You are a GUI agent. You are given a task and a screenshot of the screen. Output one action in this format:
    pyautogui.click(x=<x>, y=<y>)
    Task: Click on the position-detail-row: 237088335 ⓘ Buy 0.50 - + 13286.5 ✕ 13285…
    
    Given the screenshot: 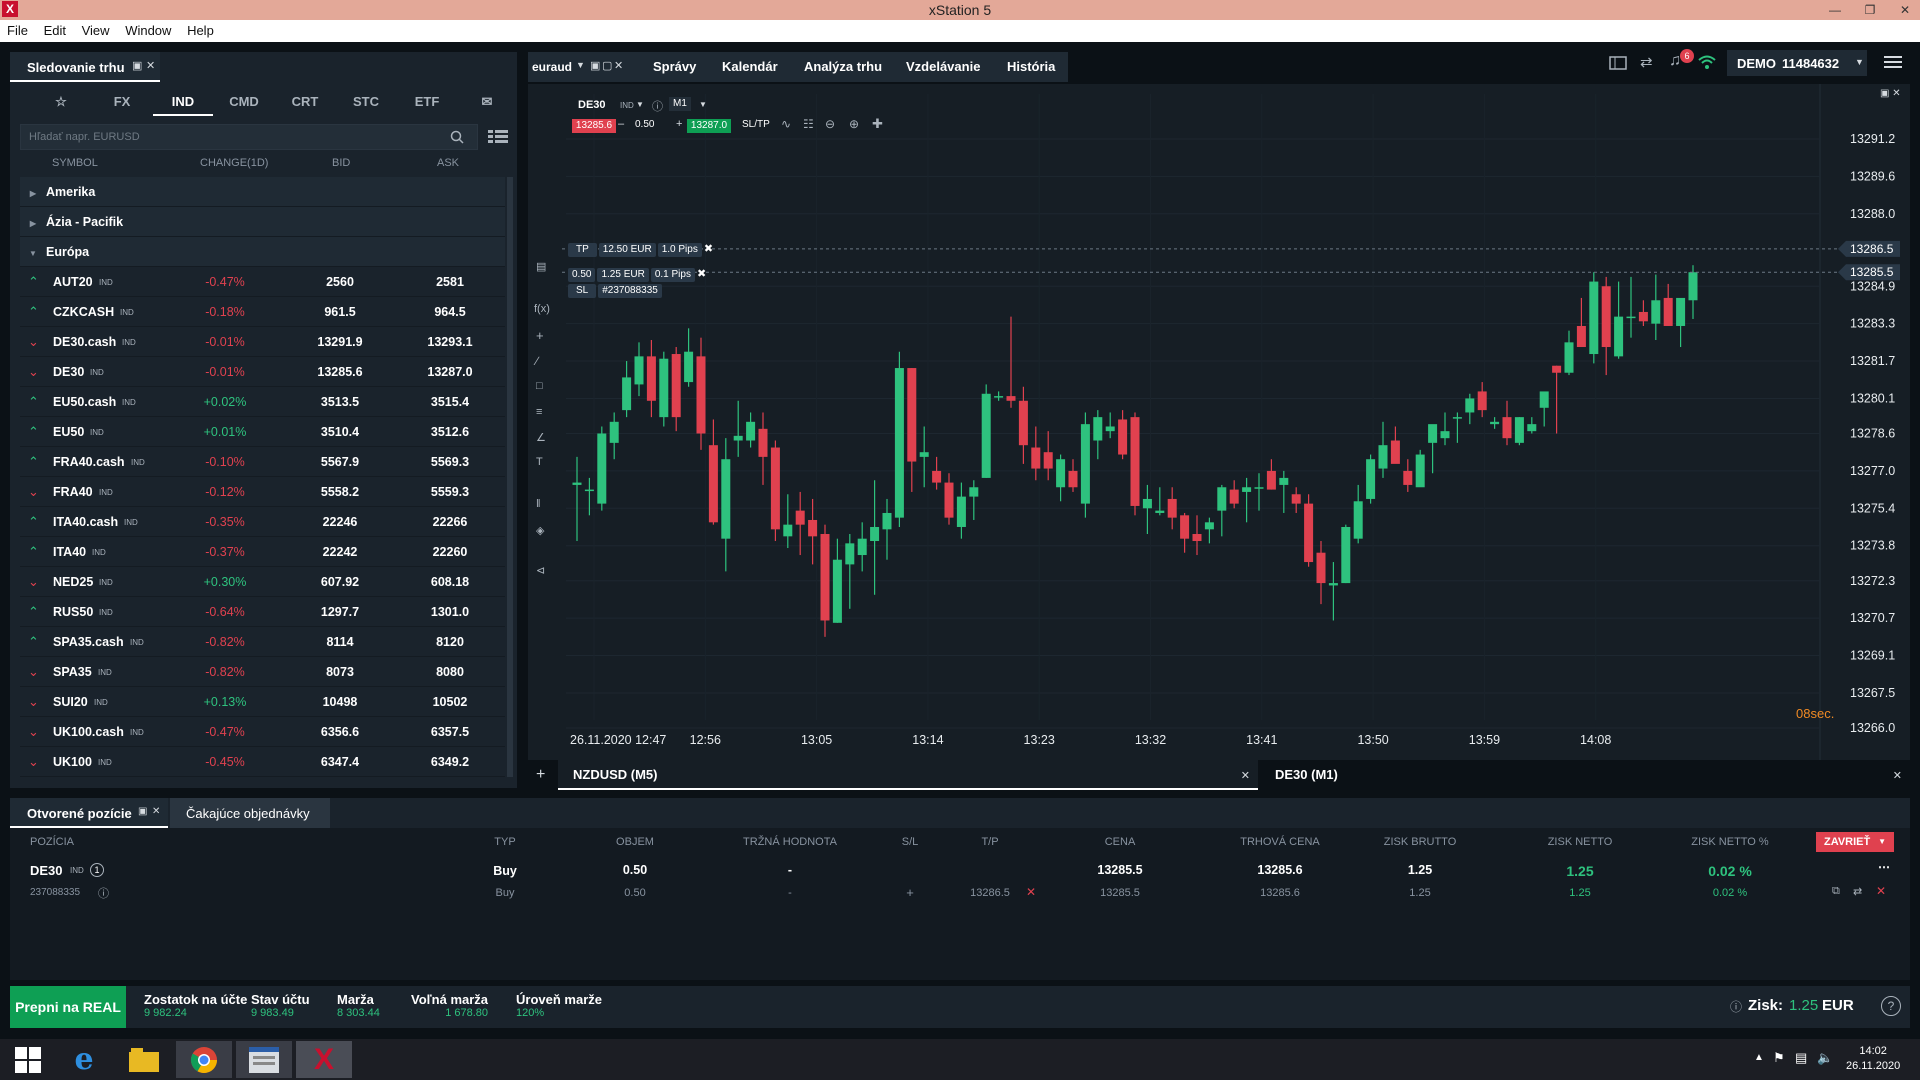 What is the action you would take?
    pyautogui.click(x=960, y=894)
    